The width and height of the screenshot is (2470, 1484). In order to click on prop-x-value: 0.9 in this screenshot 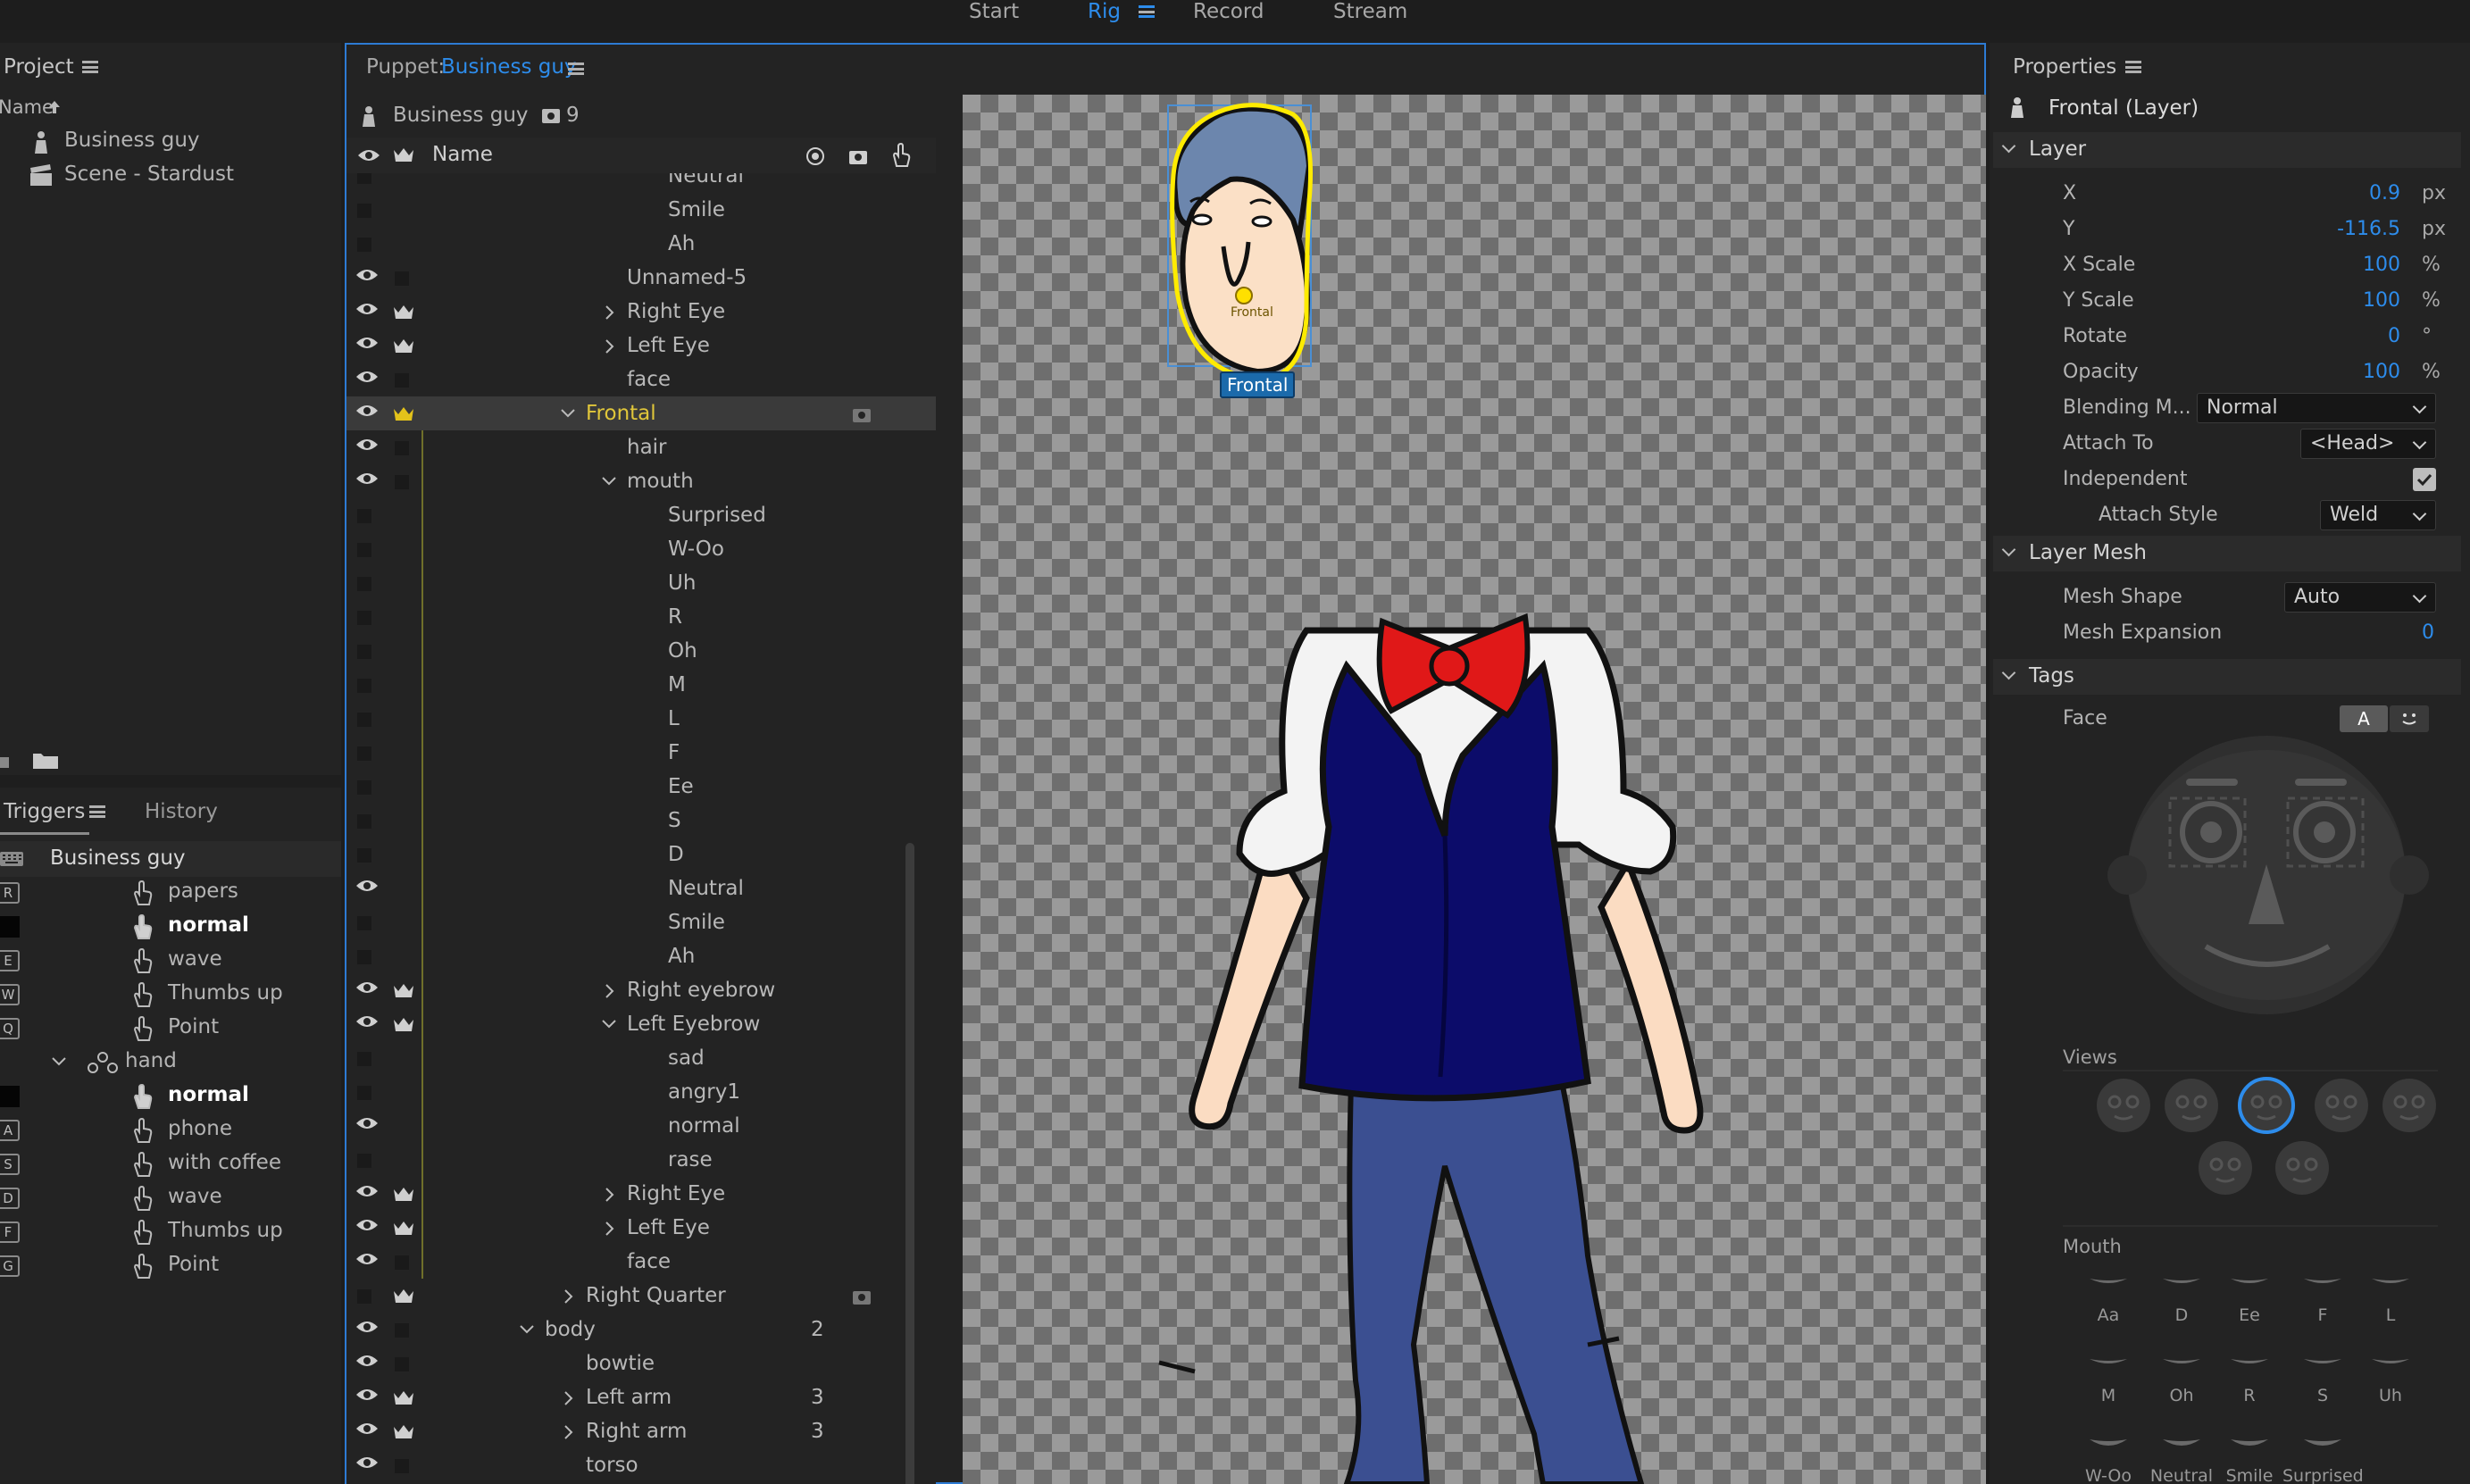, I will do `click(2384, 193)`.